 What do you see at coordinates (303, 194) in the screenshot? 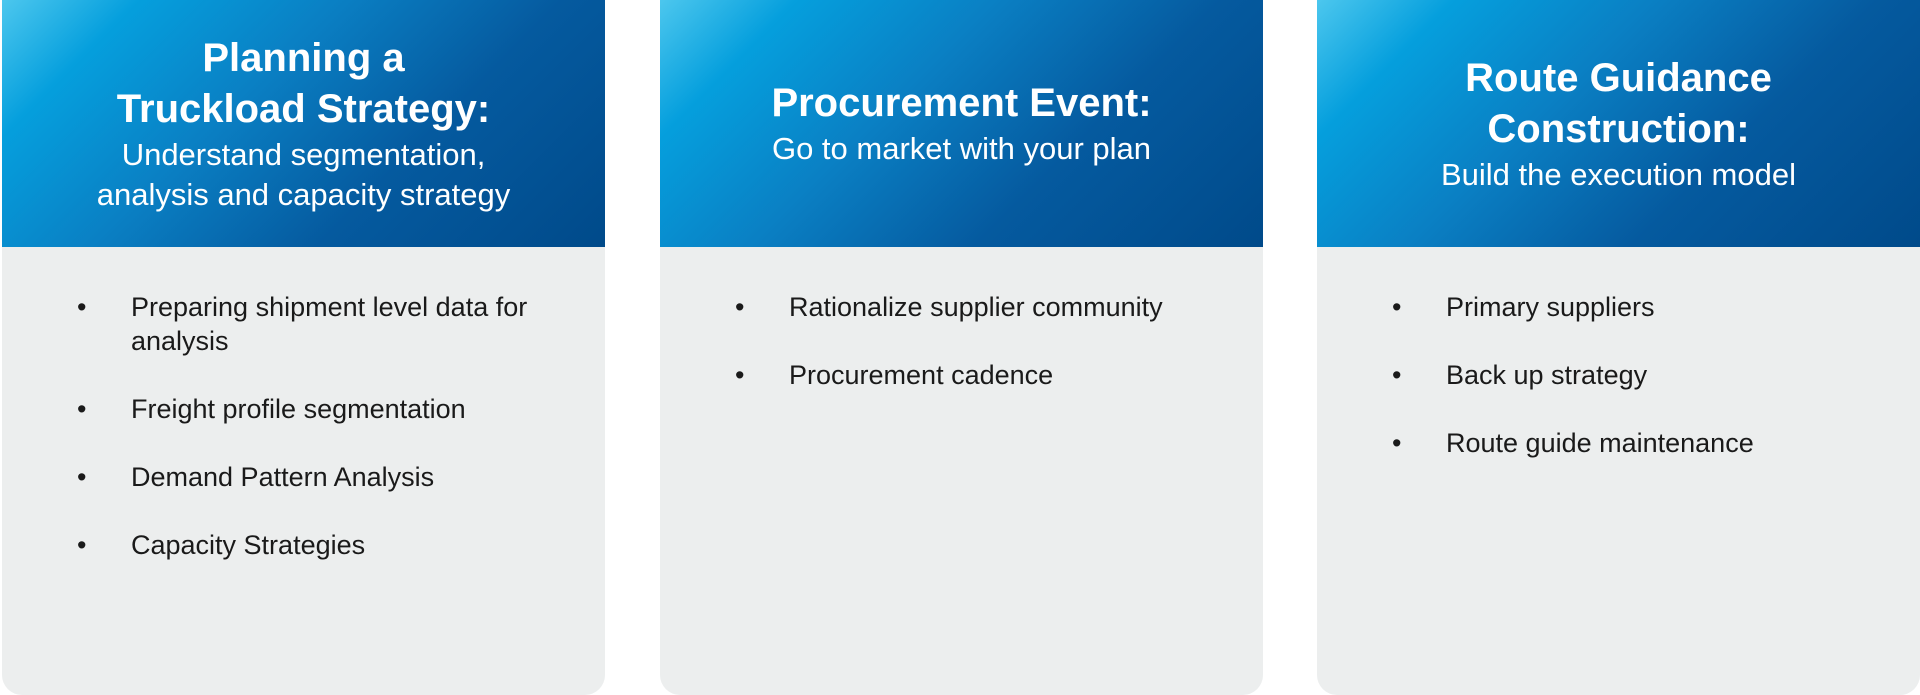
I see `card-subtitle-line: analysis and capacity strategy` at bounding box center [303, 194].